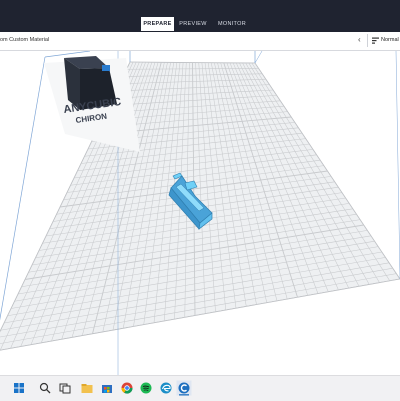 The width and height of the screenshot is (400, 401). I want to click on store-icon, so click(107, 388).